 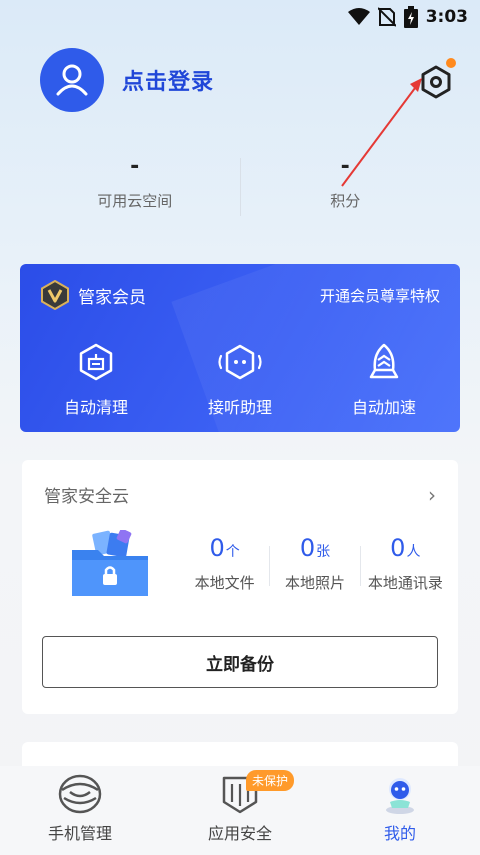 What do you see at coordinates (399, 833) in the screenshot?
I see `nav-label: 我的` at bounding box center [399, 833].